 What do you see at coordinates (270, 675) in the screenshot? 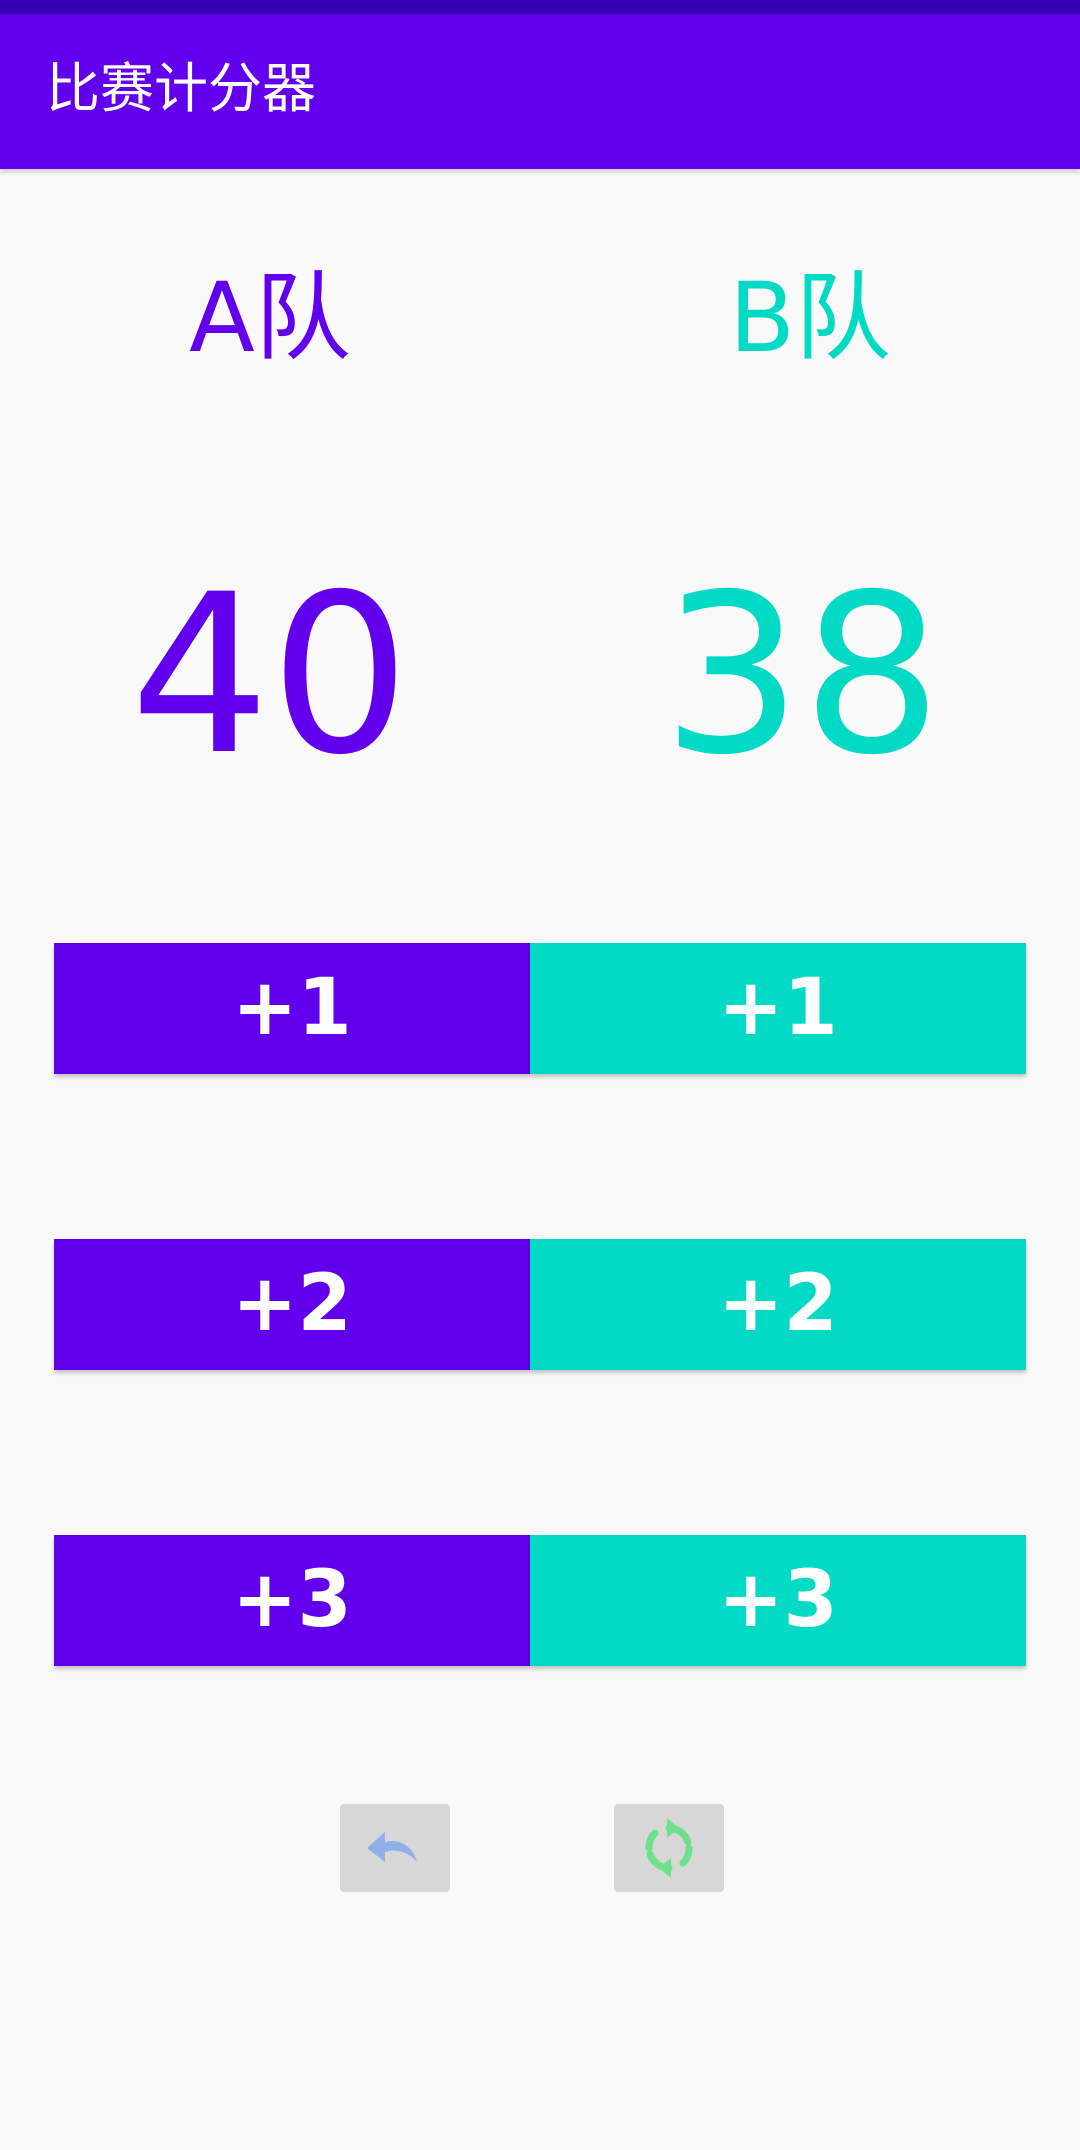
I see `team-a-score: 40` at bounding box center [270, 675].